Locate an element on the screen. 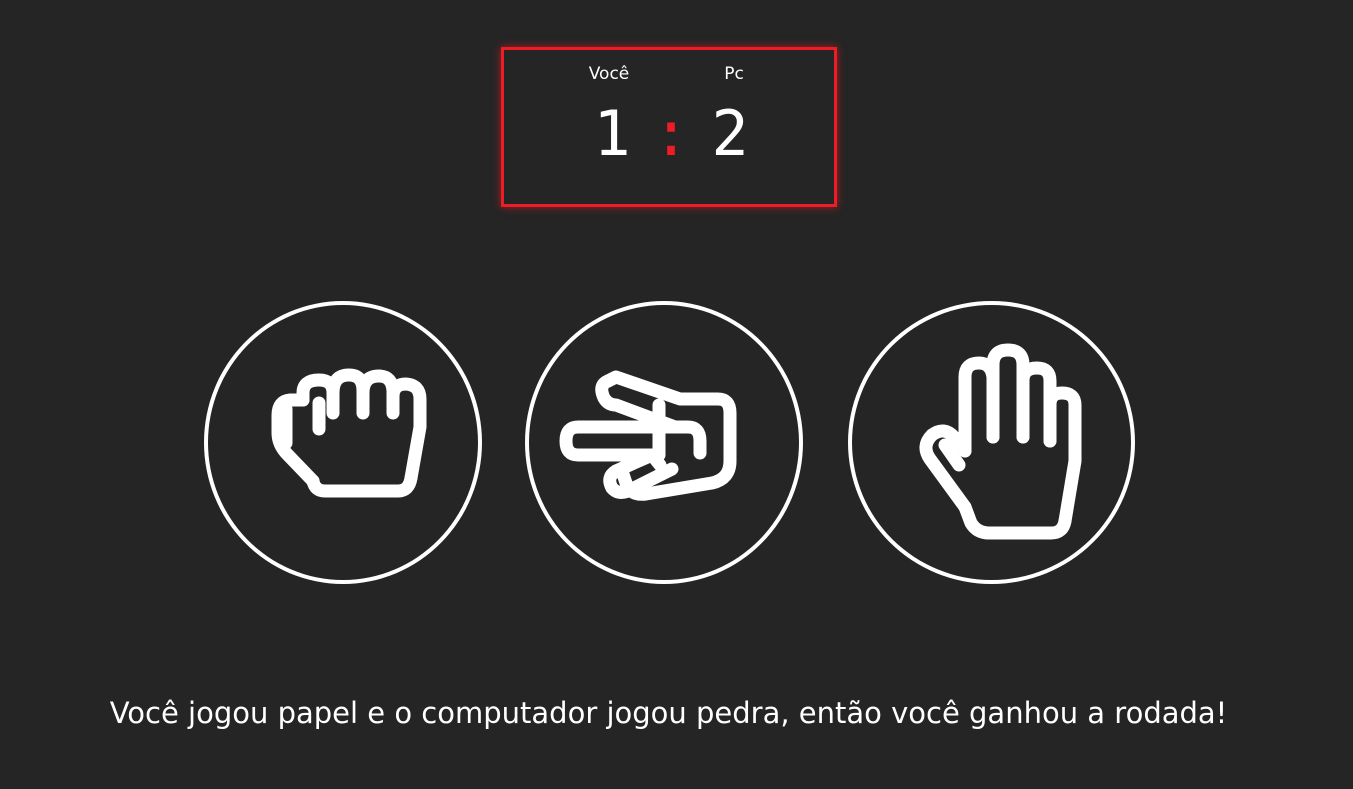 This screenshot has width=1353, height=789. player-score: 1 is located at coordinates (612, 133).